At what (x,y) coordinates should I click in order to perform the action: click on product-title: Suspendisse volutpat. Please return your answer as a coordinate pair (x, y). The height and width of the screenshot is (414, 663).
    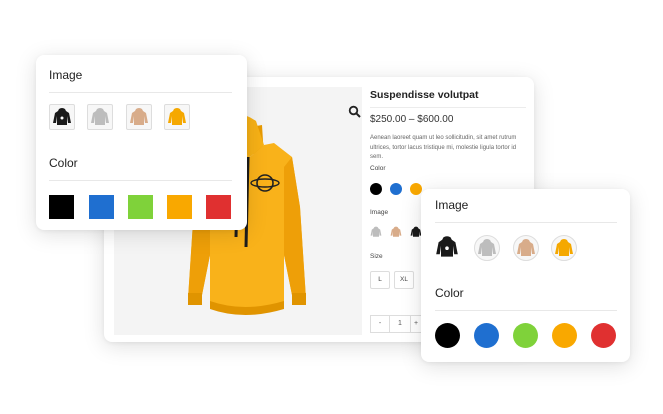
    Looking at the image, I should click on (424, 95).